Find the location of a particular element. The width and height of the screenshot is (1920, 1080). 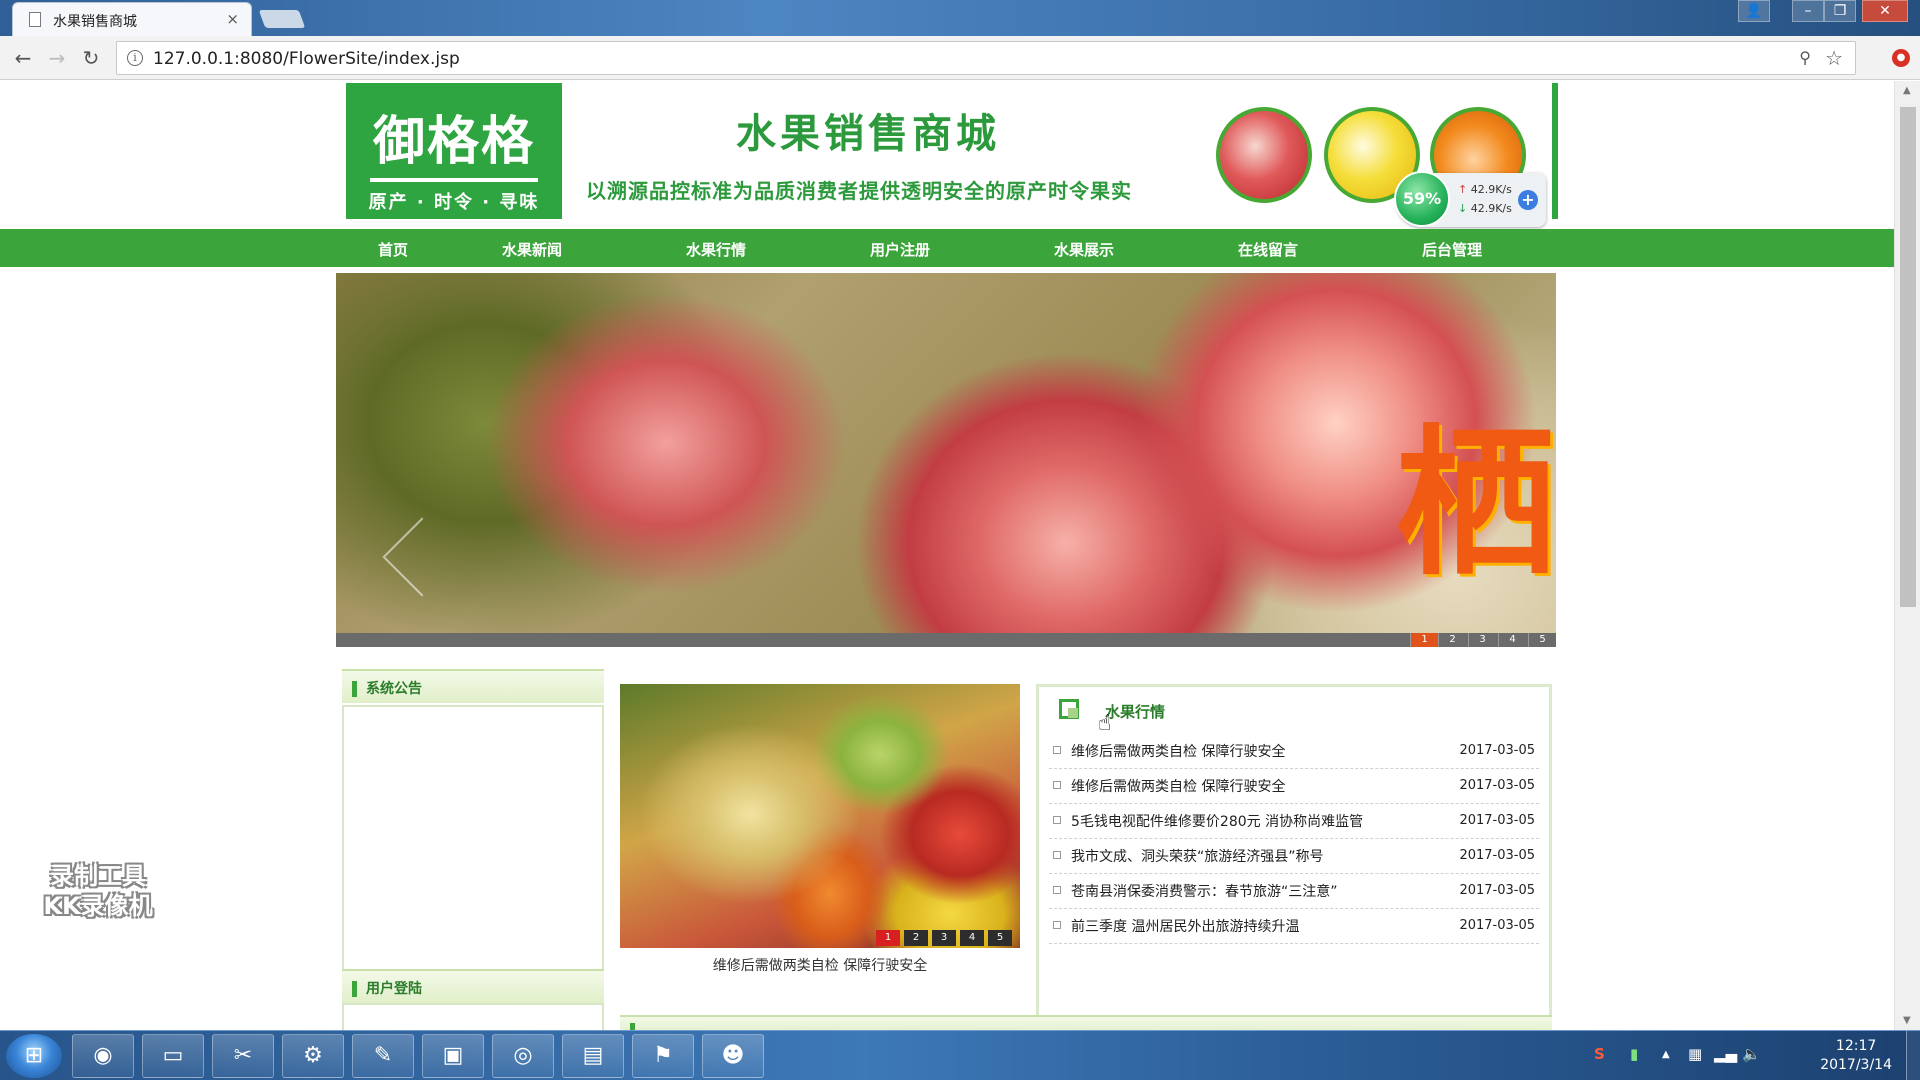

list-item: 5毛钱电视配件维修要价280元 消协称尚难监管 2017-03-05 is located at coordinates (1294, 821).